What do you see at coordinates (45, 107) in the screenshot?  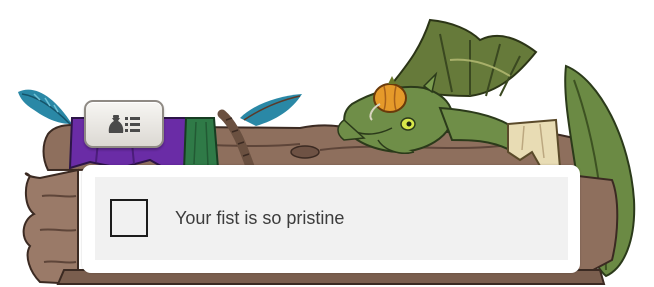 I see `blue-feather-left` at bounding box center [45, 107].